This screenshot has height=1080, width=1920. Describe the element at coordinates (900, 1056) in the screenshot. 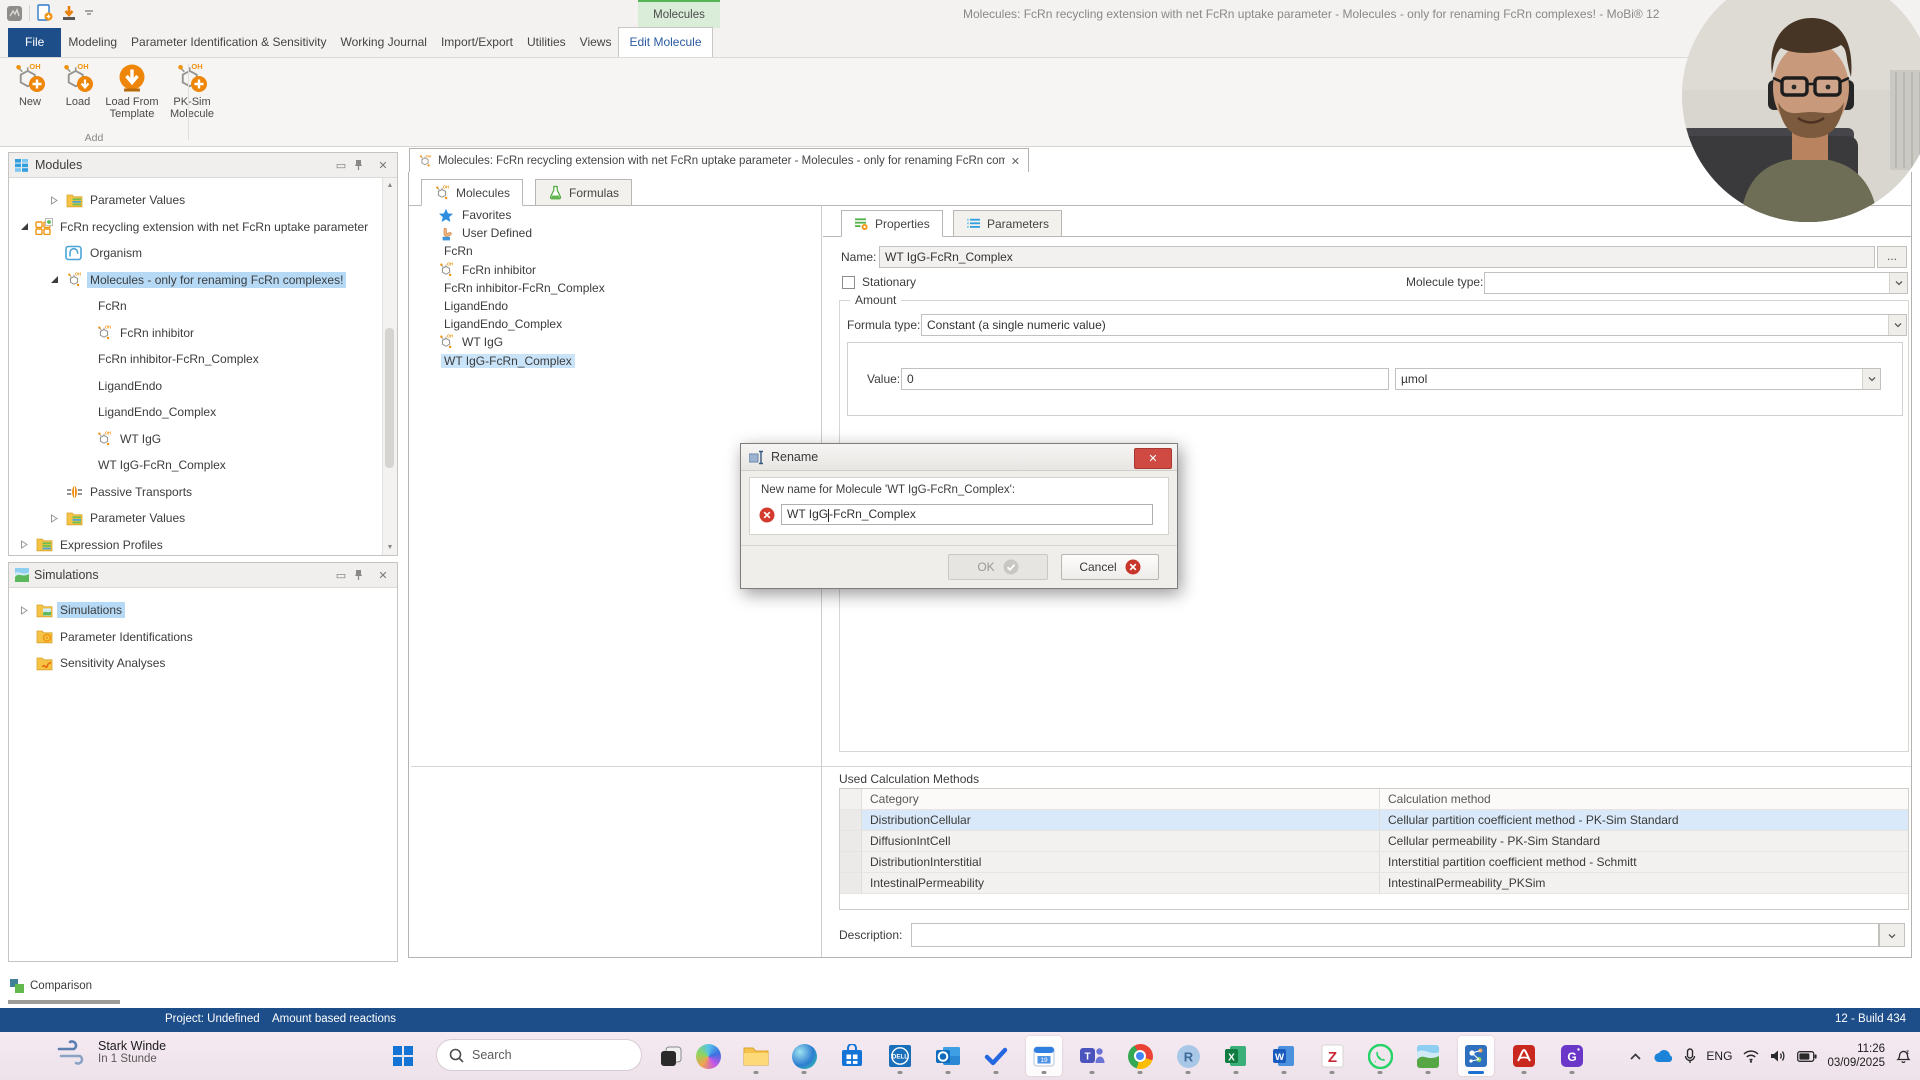

I see `dell-icon: DELL` at that location.